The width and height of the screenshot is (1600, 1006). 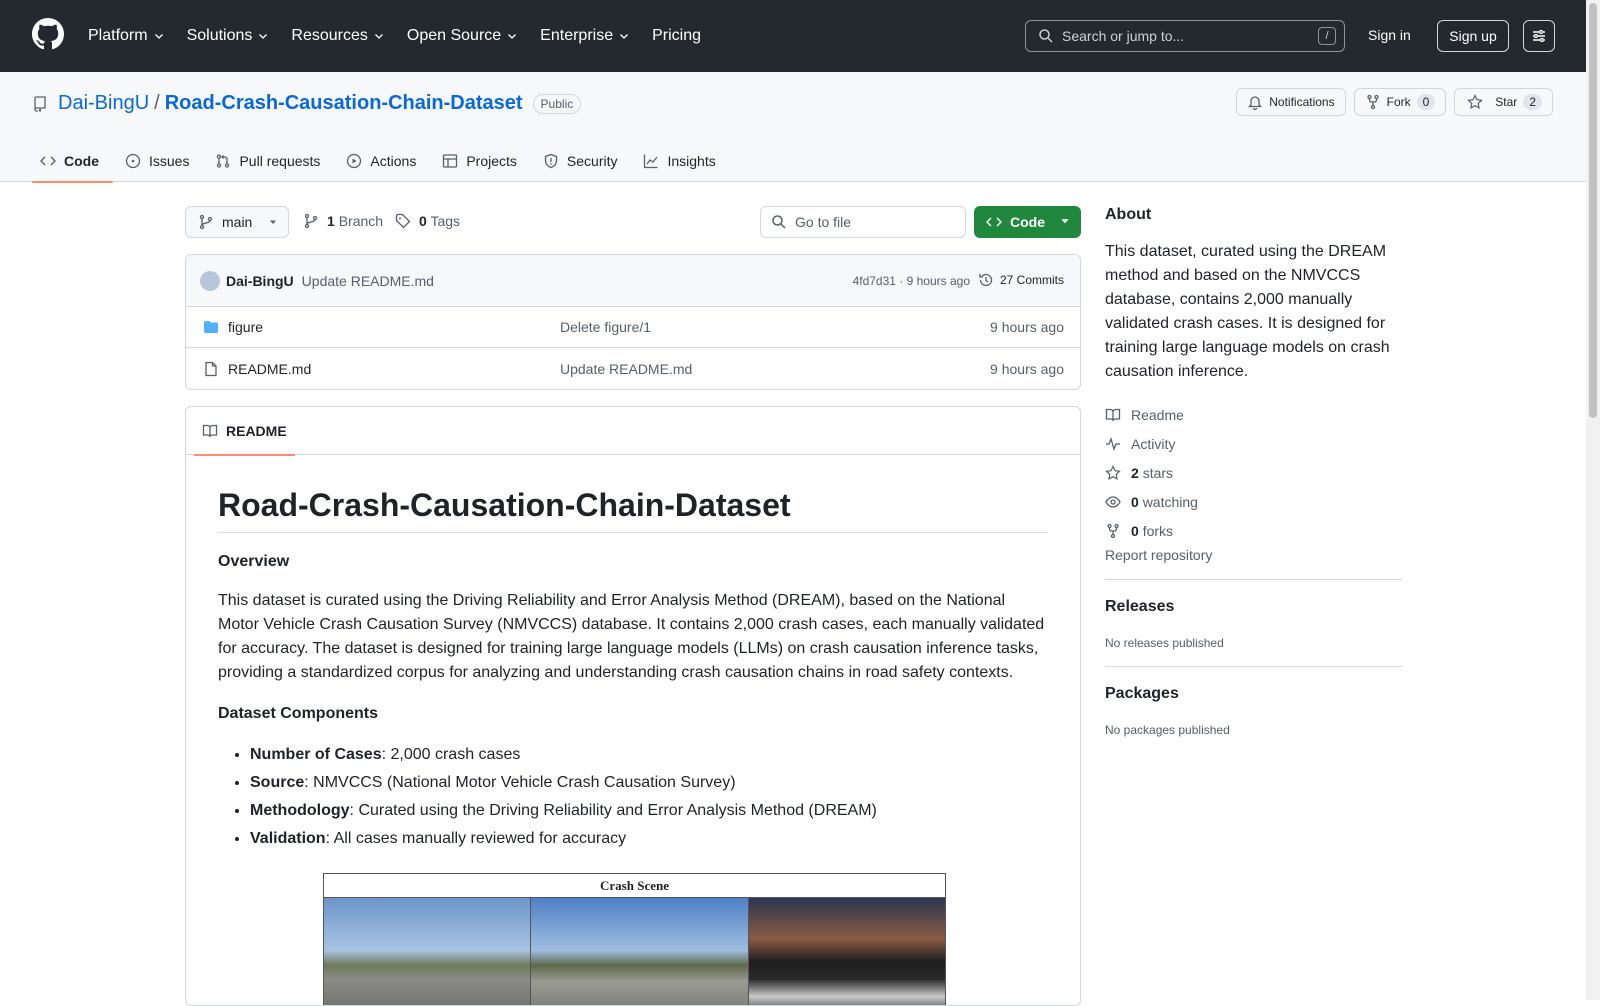 What do you see at coordinates (1400, 102) in the screenshot?
I see `fork-button: Fork 0` at bounding box center [1400, 102].